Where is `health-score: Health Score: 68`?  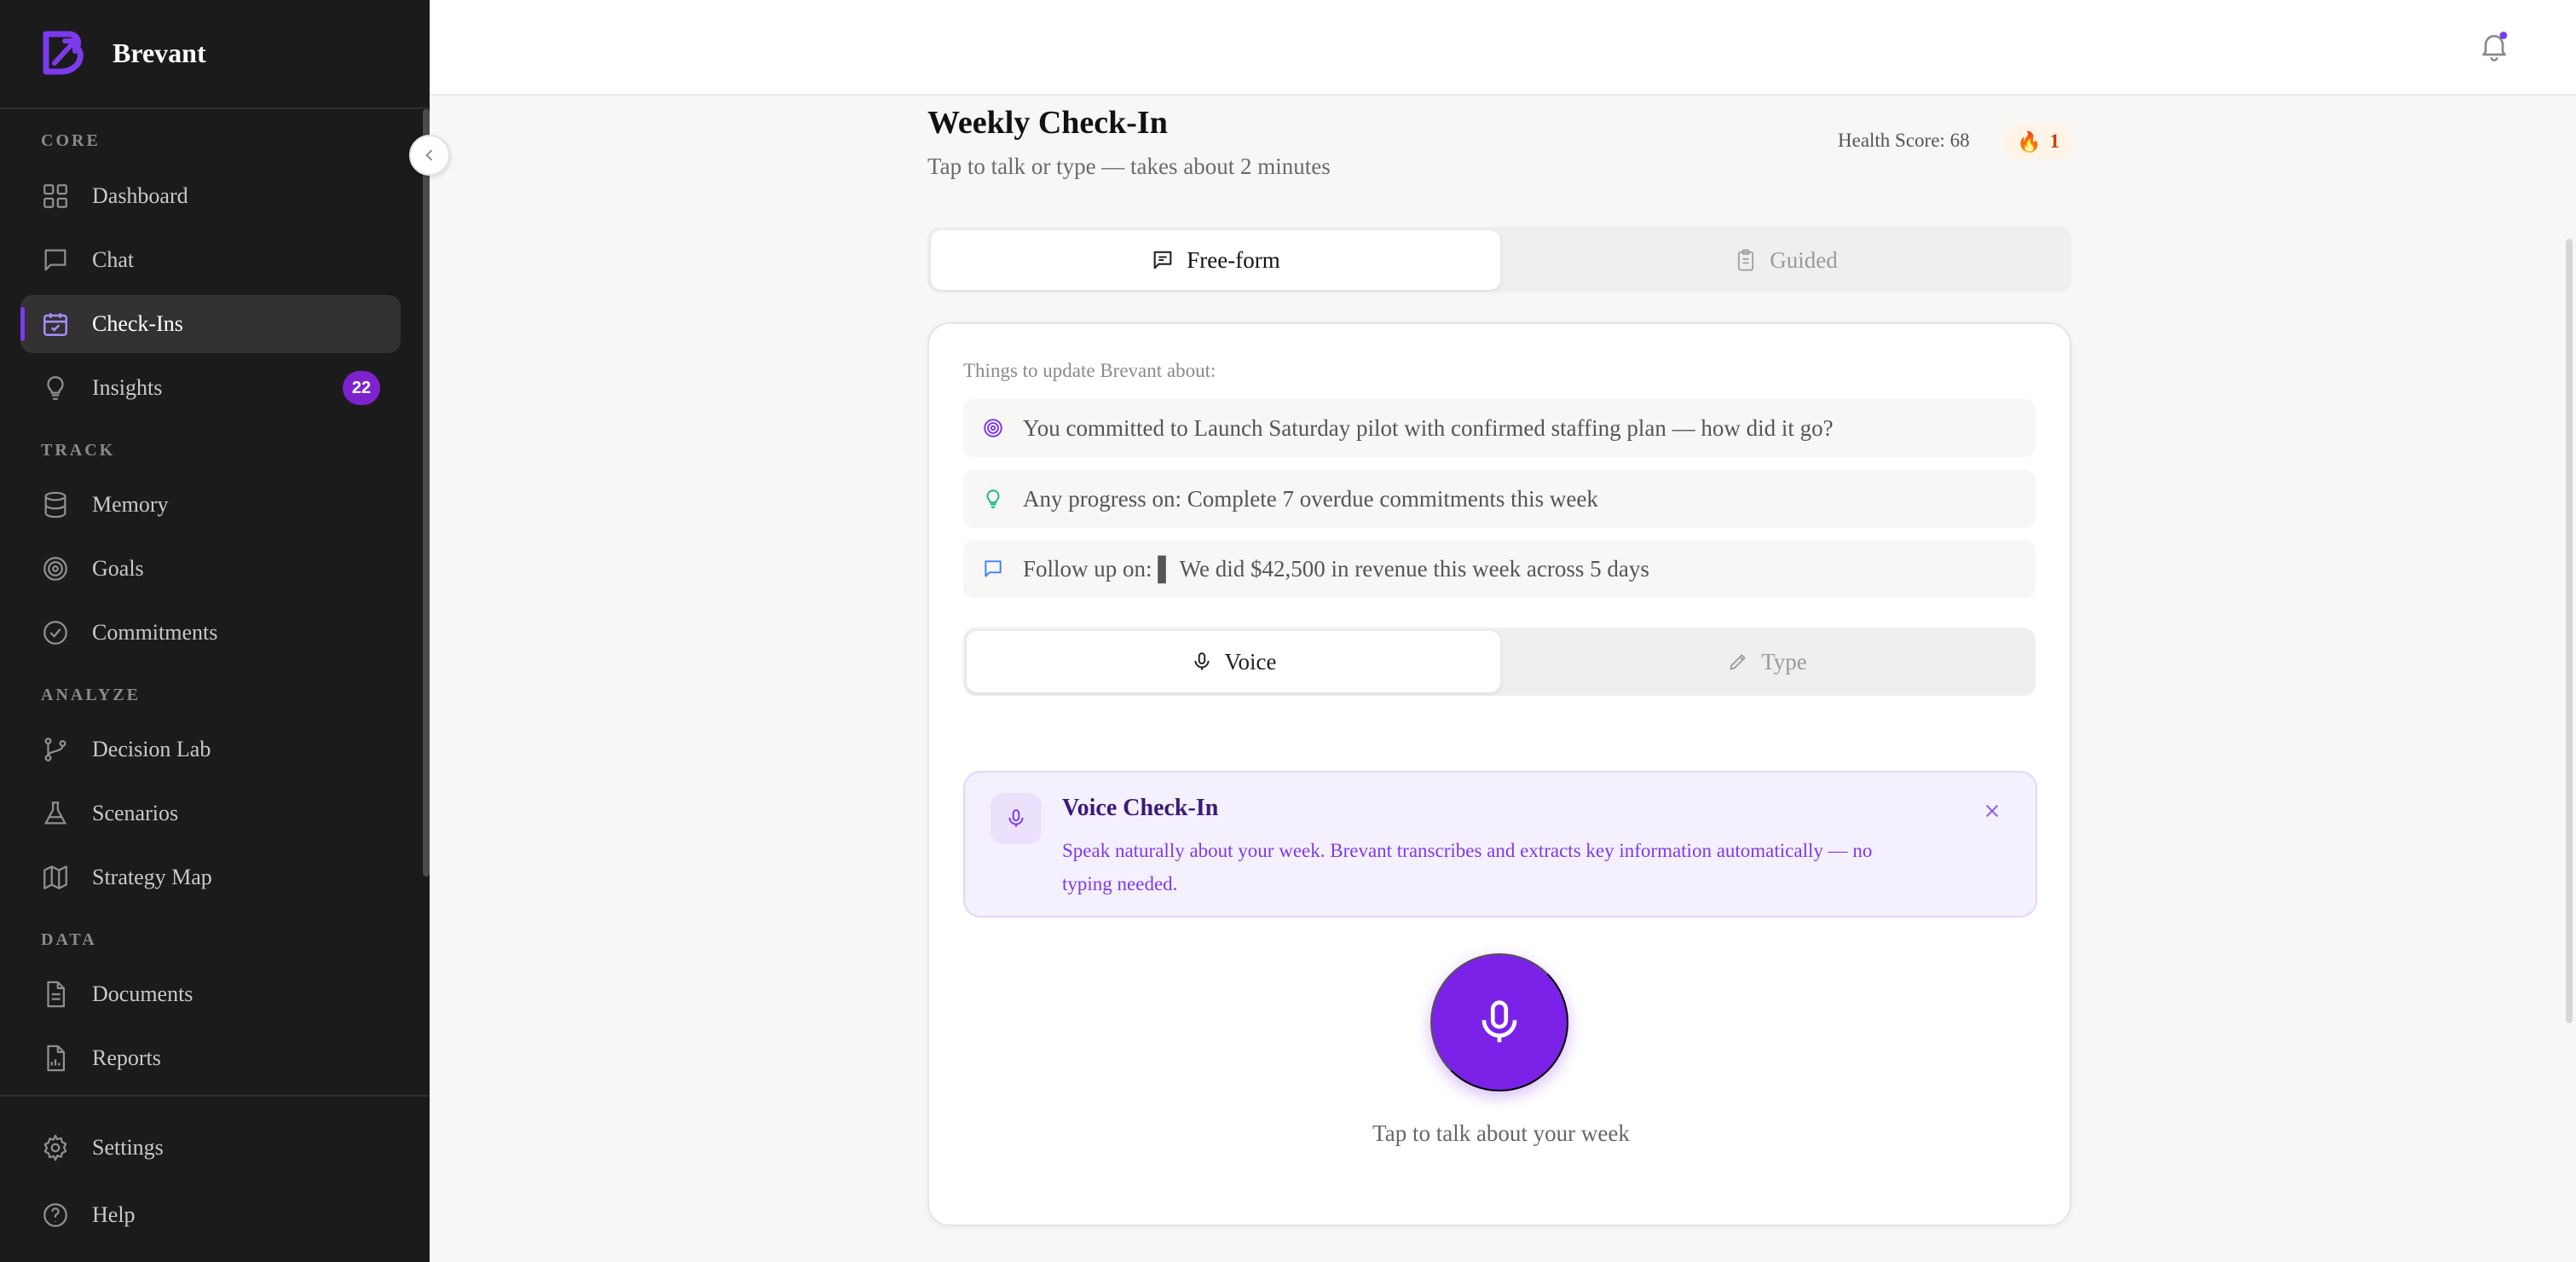 health-score: Health Score: 68 is located at coordinates (1904, 140).